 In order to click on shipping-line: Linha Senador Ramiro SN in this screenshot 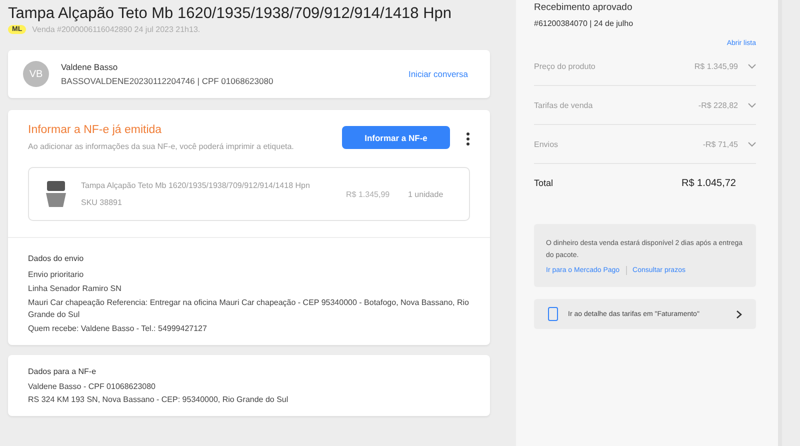, I will do `click(75, 289)`.